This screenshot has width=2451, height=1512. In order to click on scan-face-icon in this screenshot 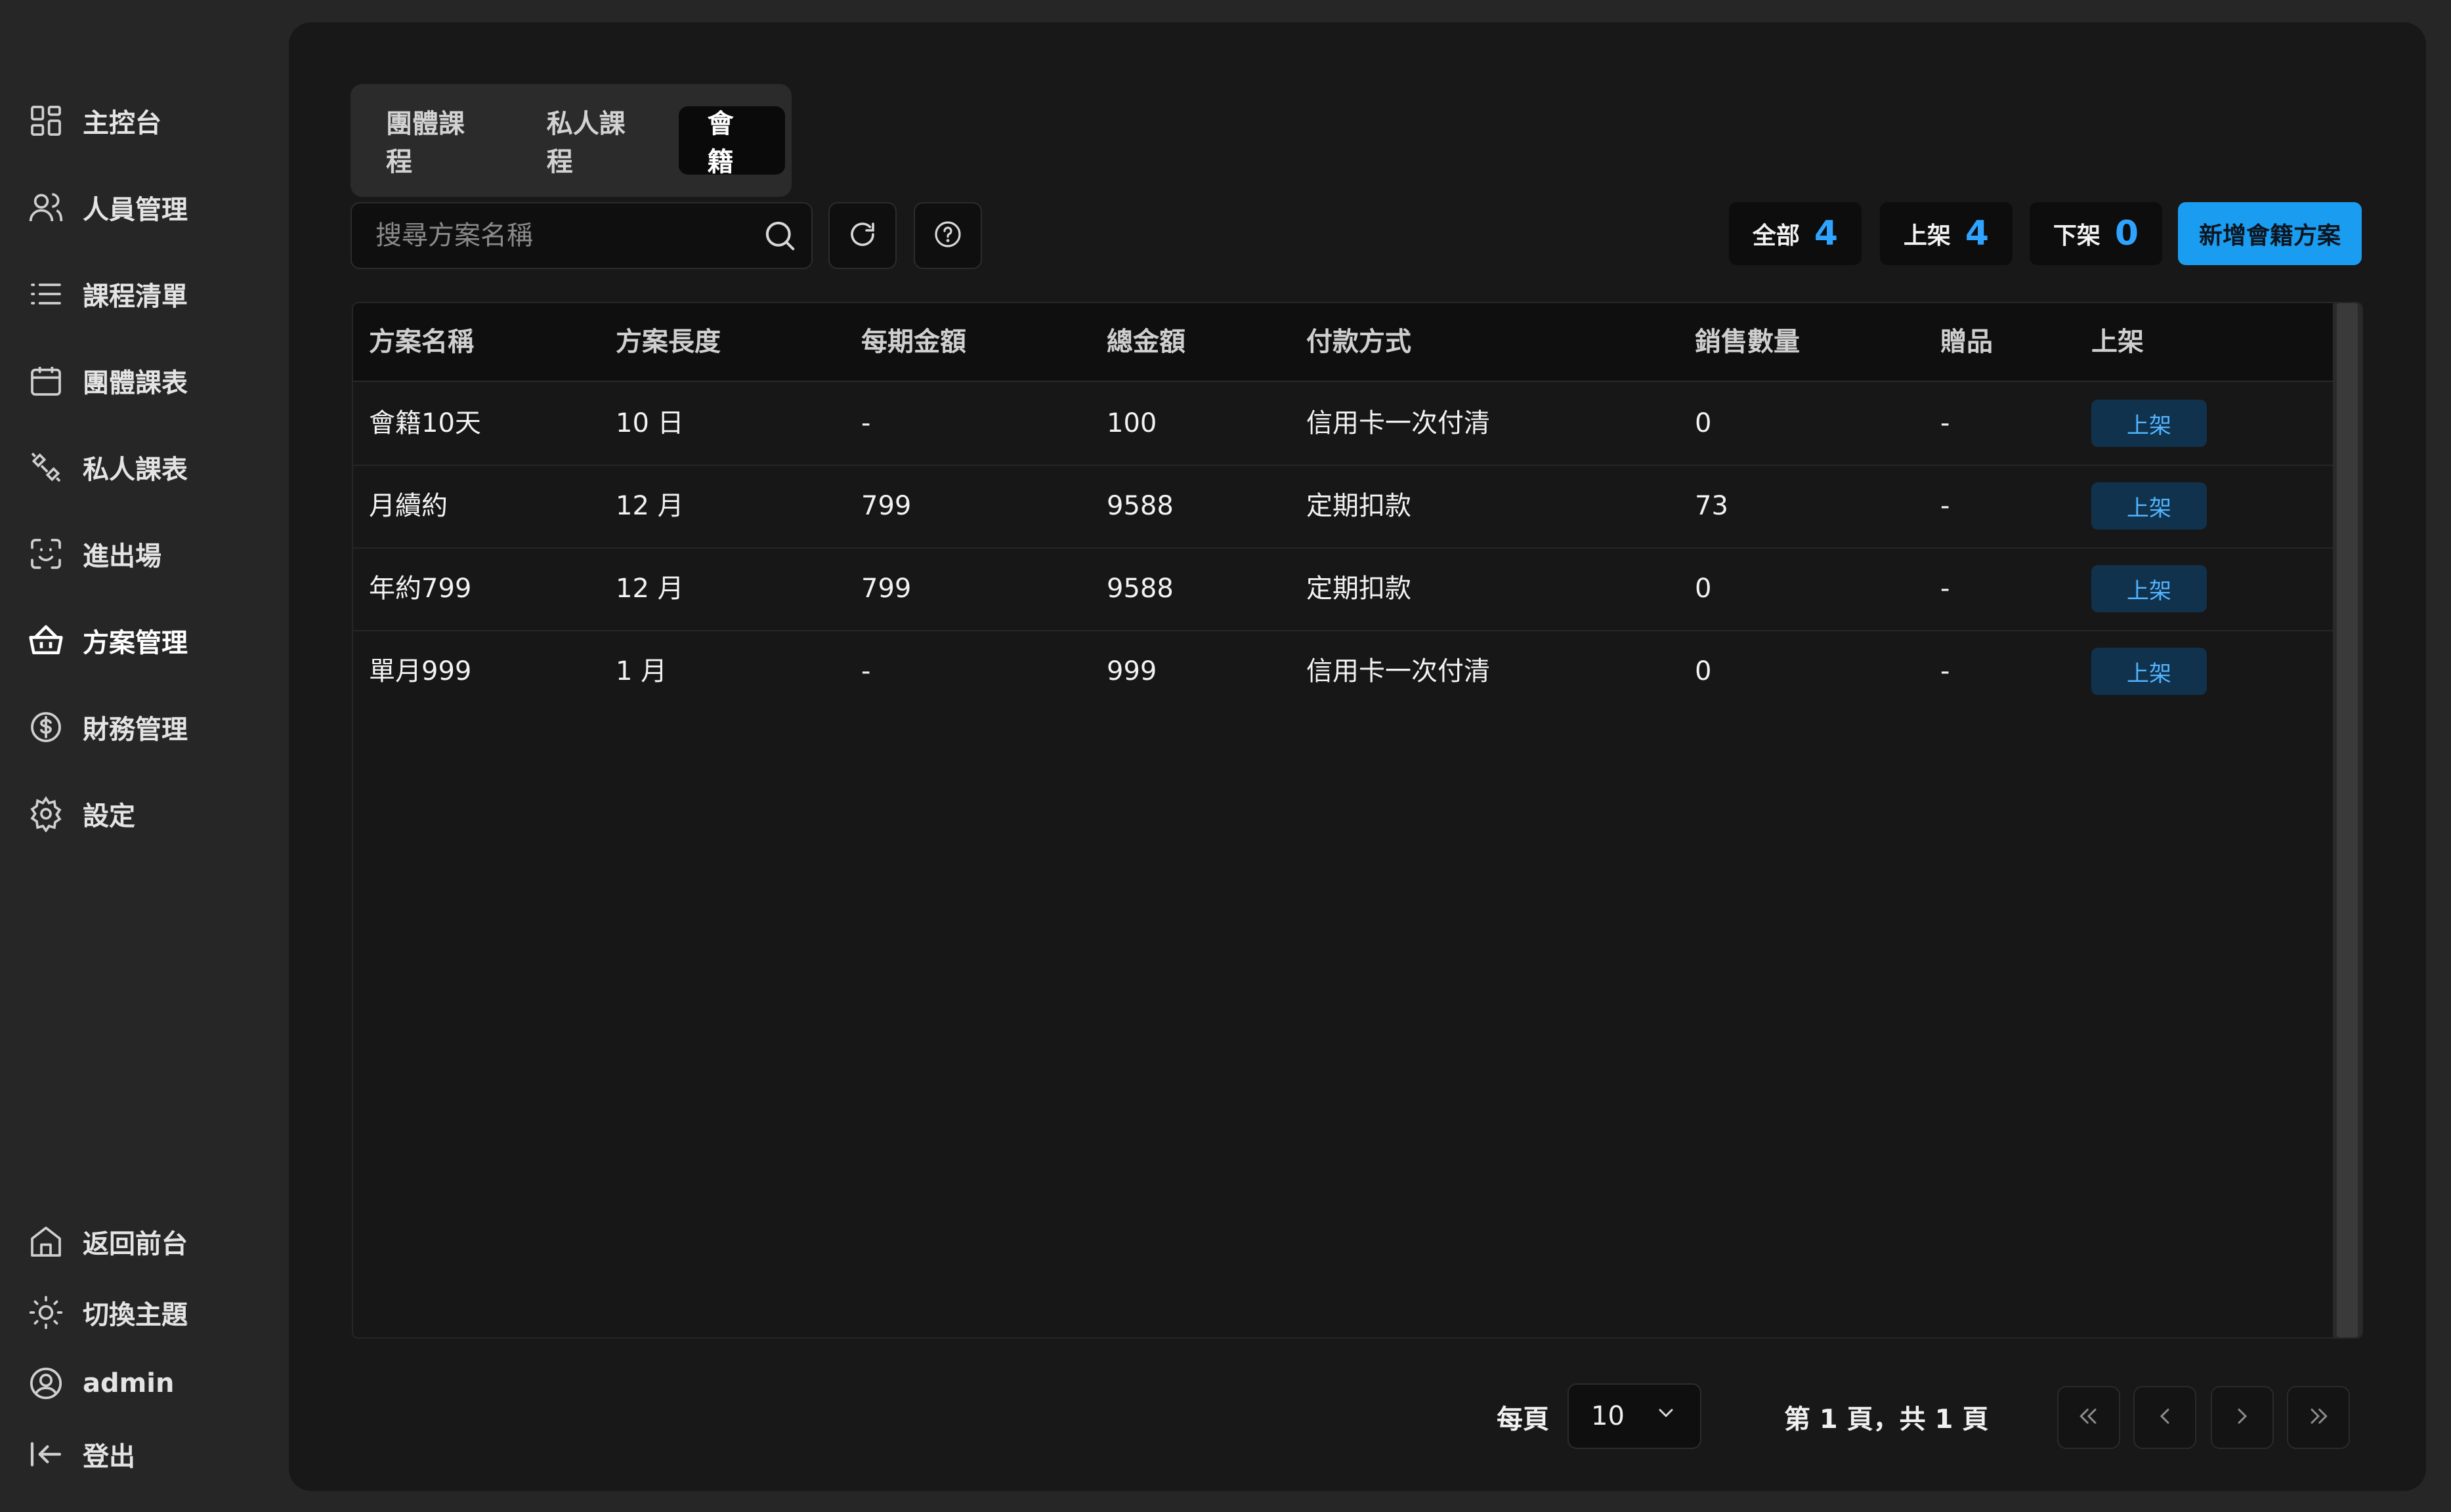, I will do `click(46, 554)`.